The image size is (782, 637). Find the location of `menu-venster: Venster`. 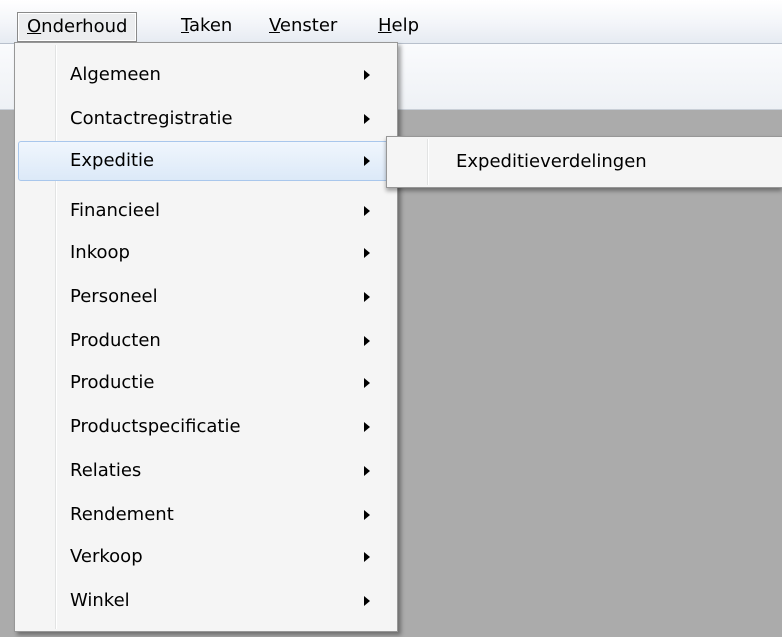

menu-venster: Venster is located at coordinates (303, 27).